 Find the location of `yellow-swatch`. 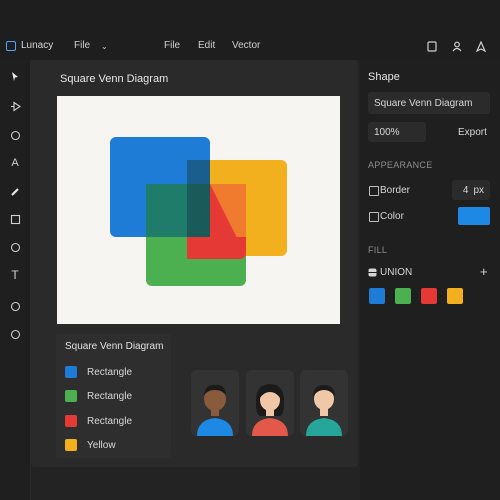

yellow-swatch is located at coordinates (71, 445).